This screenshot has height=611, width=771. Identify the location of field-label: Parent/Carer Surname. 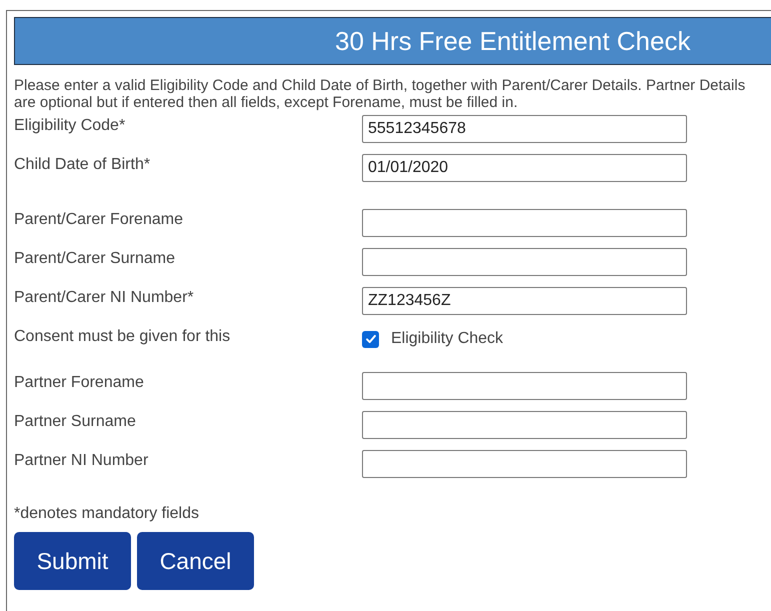
(95, 258).